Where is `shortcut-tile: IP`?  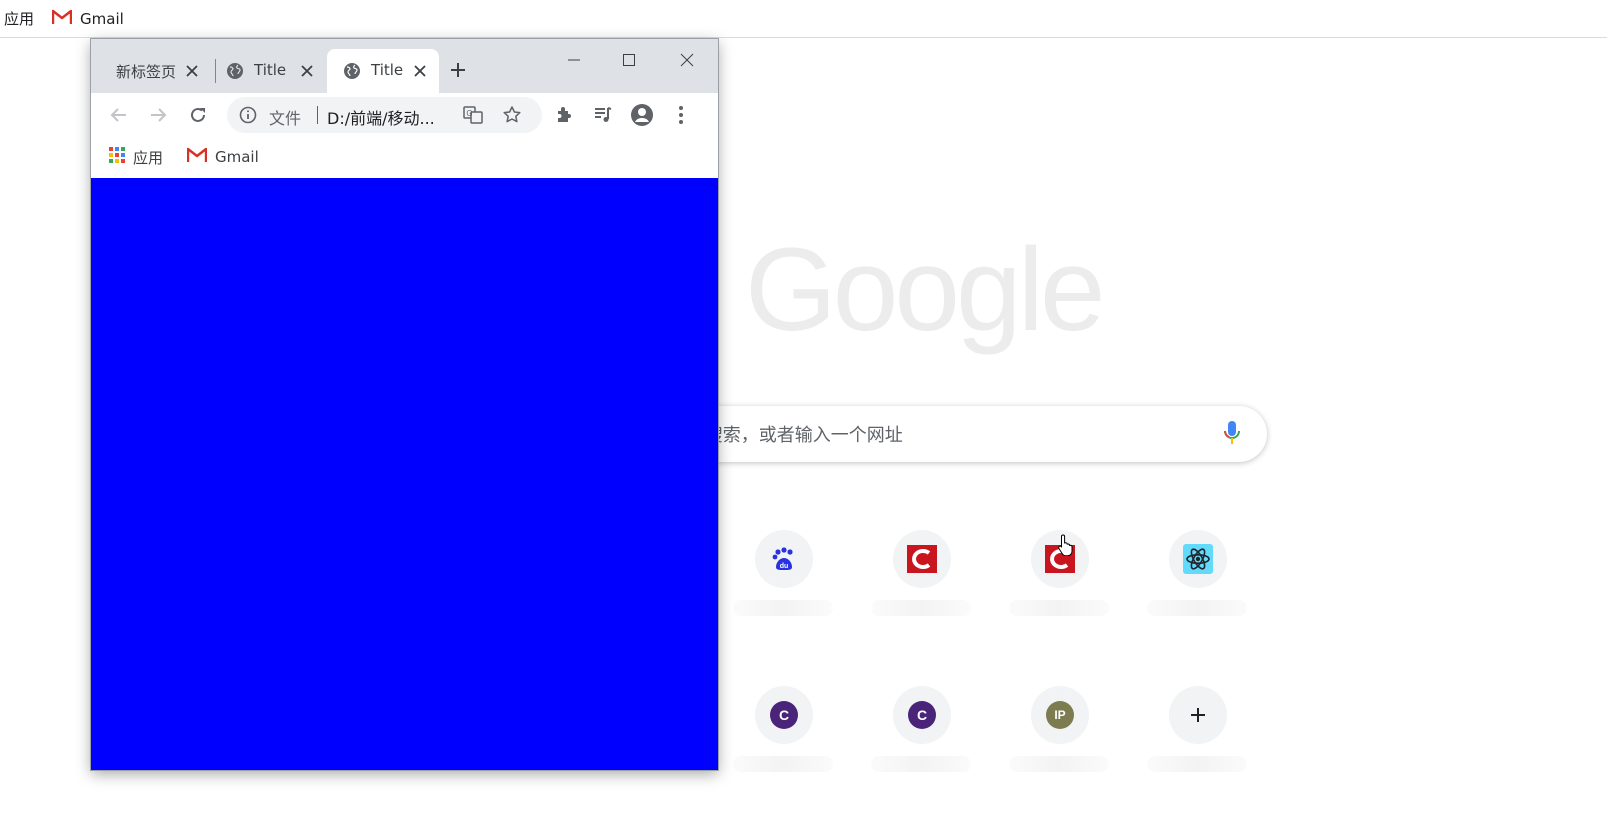
shortcut-tile: IP is located at coordinates (1059, 728).